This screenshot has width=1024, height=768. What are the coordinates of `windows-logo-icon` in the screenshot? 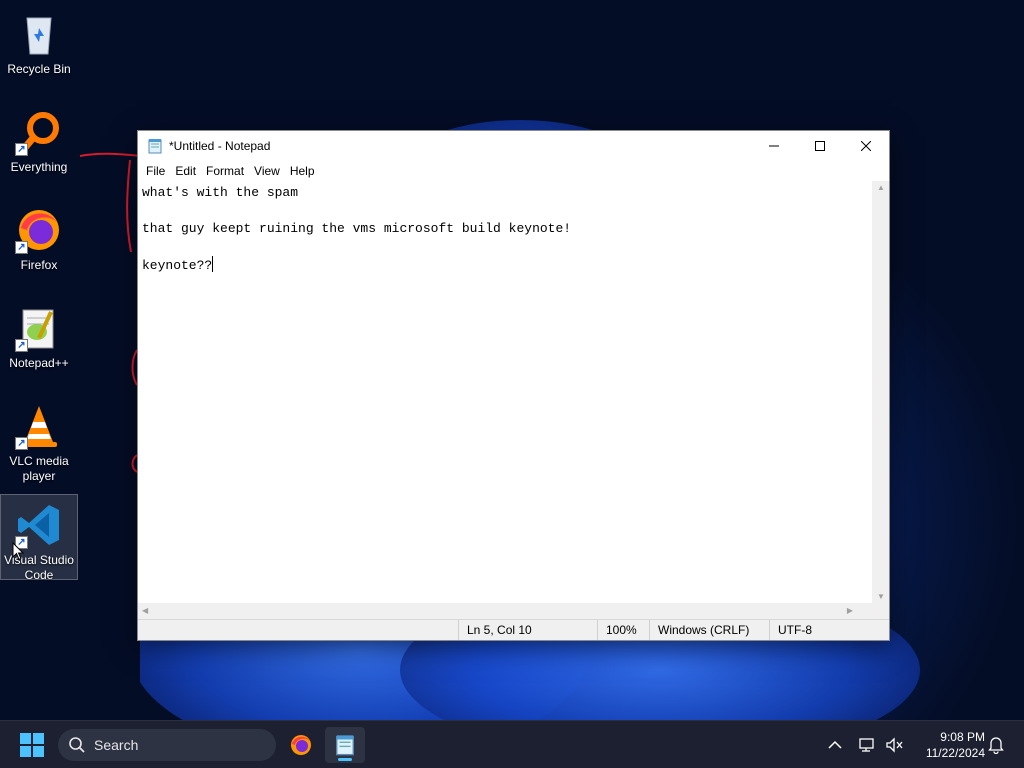 It's located at (32, 745).